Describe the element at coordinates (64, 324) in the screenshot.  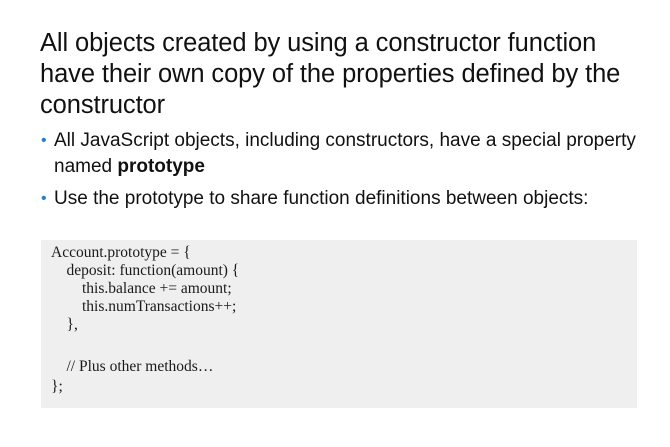
I see `code-line: },` at that location.